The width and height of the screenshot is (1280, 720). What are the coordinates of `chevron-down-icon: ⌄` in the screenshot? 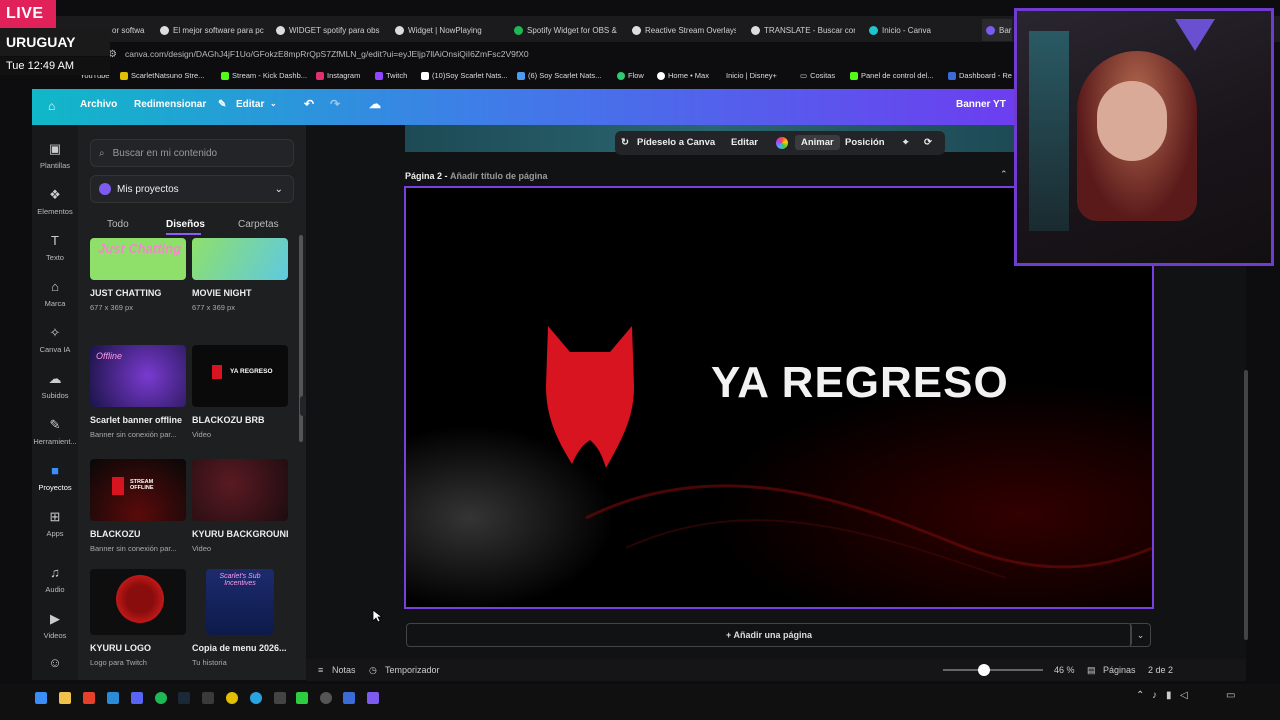 It's located at (273, 103).